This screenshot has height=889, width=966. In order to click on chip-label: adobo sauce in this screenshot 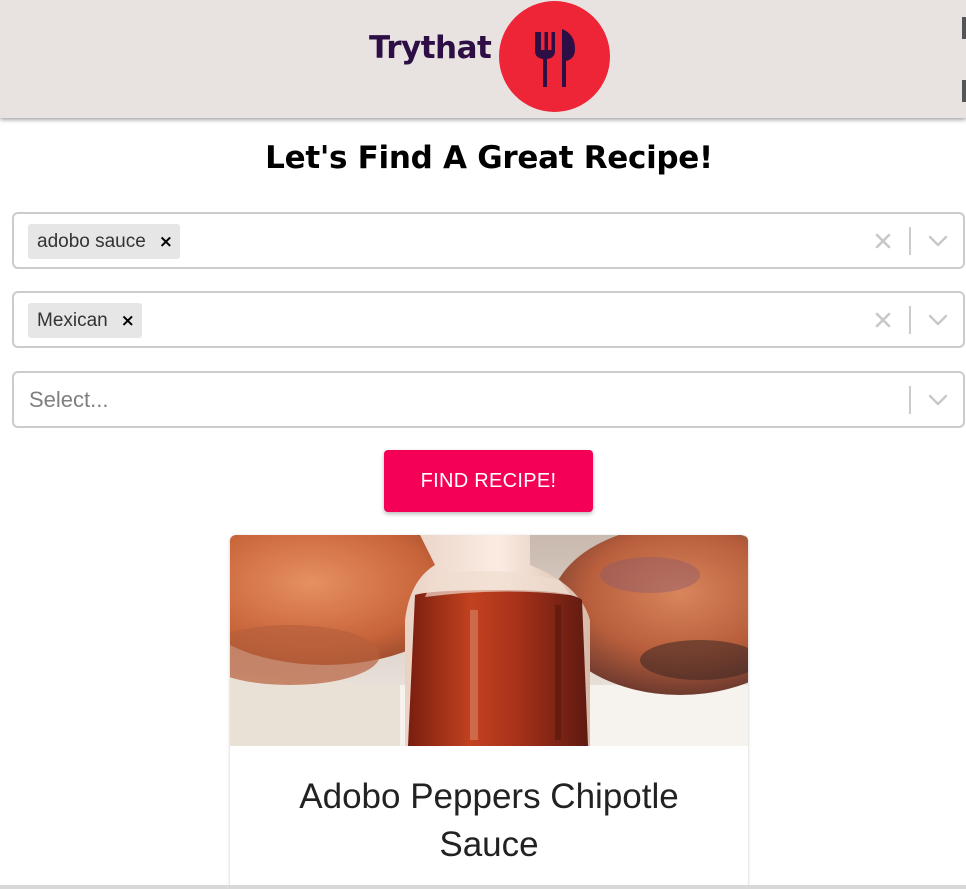, I will do `click(91, 241)`.